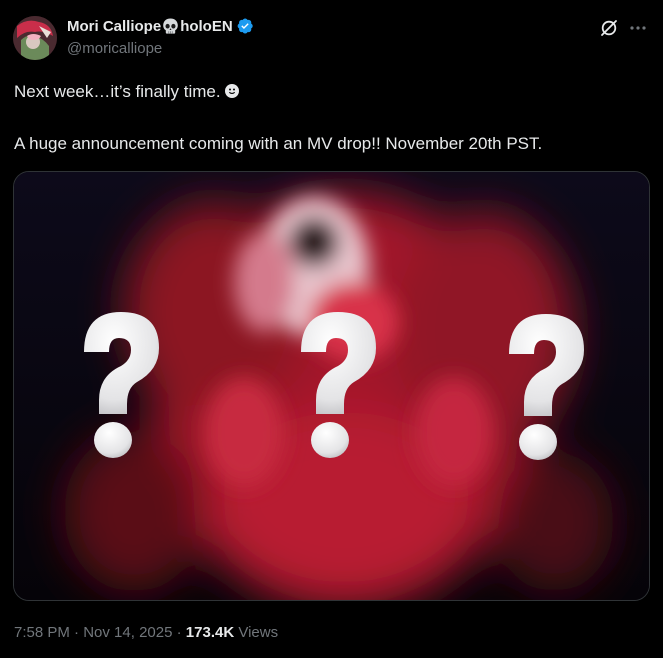  Describe the element at coordinates (170, 26) in the screenshot. I see `skull-icon` at that location.